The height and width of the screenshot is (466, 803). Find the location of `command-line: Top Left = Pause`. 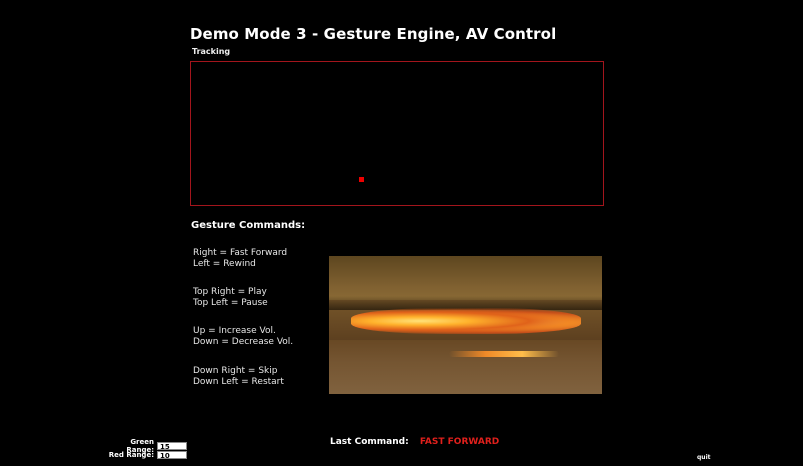

command-line: Top Left = Pause is located at coordinates (230, 303).